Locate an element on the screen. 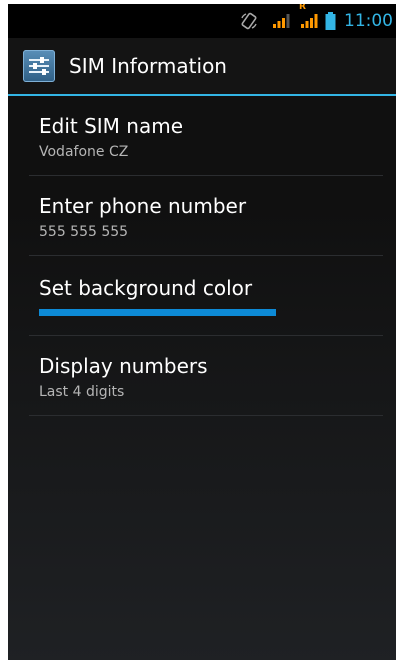 This screenshot has height=660, width=396. battery-icon is located at coordinates (330, 21).